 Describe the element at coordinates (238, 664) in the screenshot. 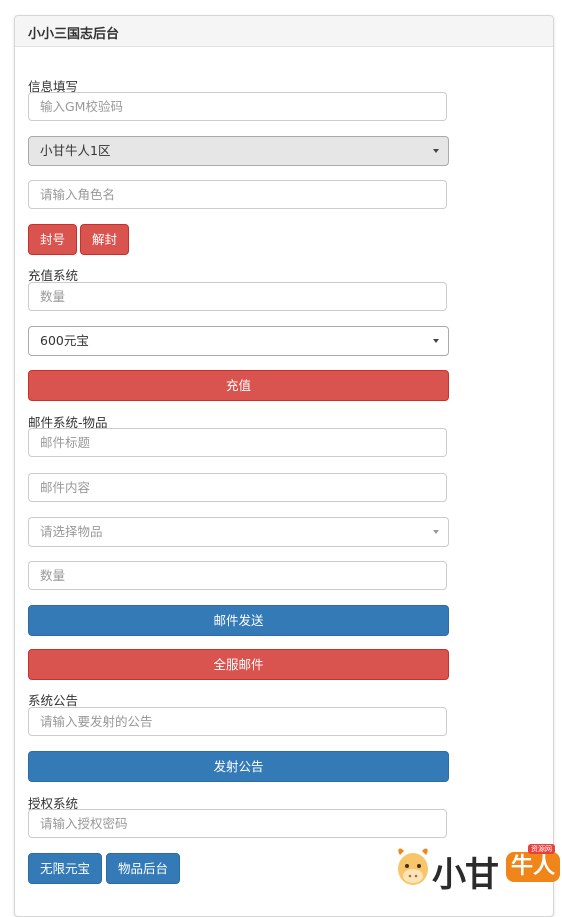

I see `all-server-mail-button: 全服邮件` at that location.